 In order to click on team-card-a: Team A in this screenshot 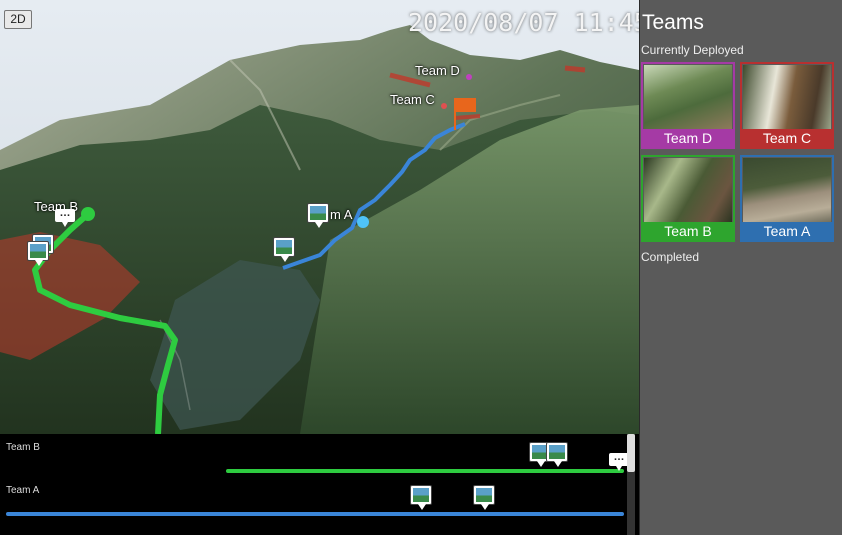, I will do `click(787, 198)`.